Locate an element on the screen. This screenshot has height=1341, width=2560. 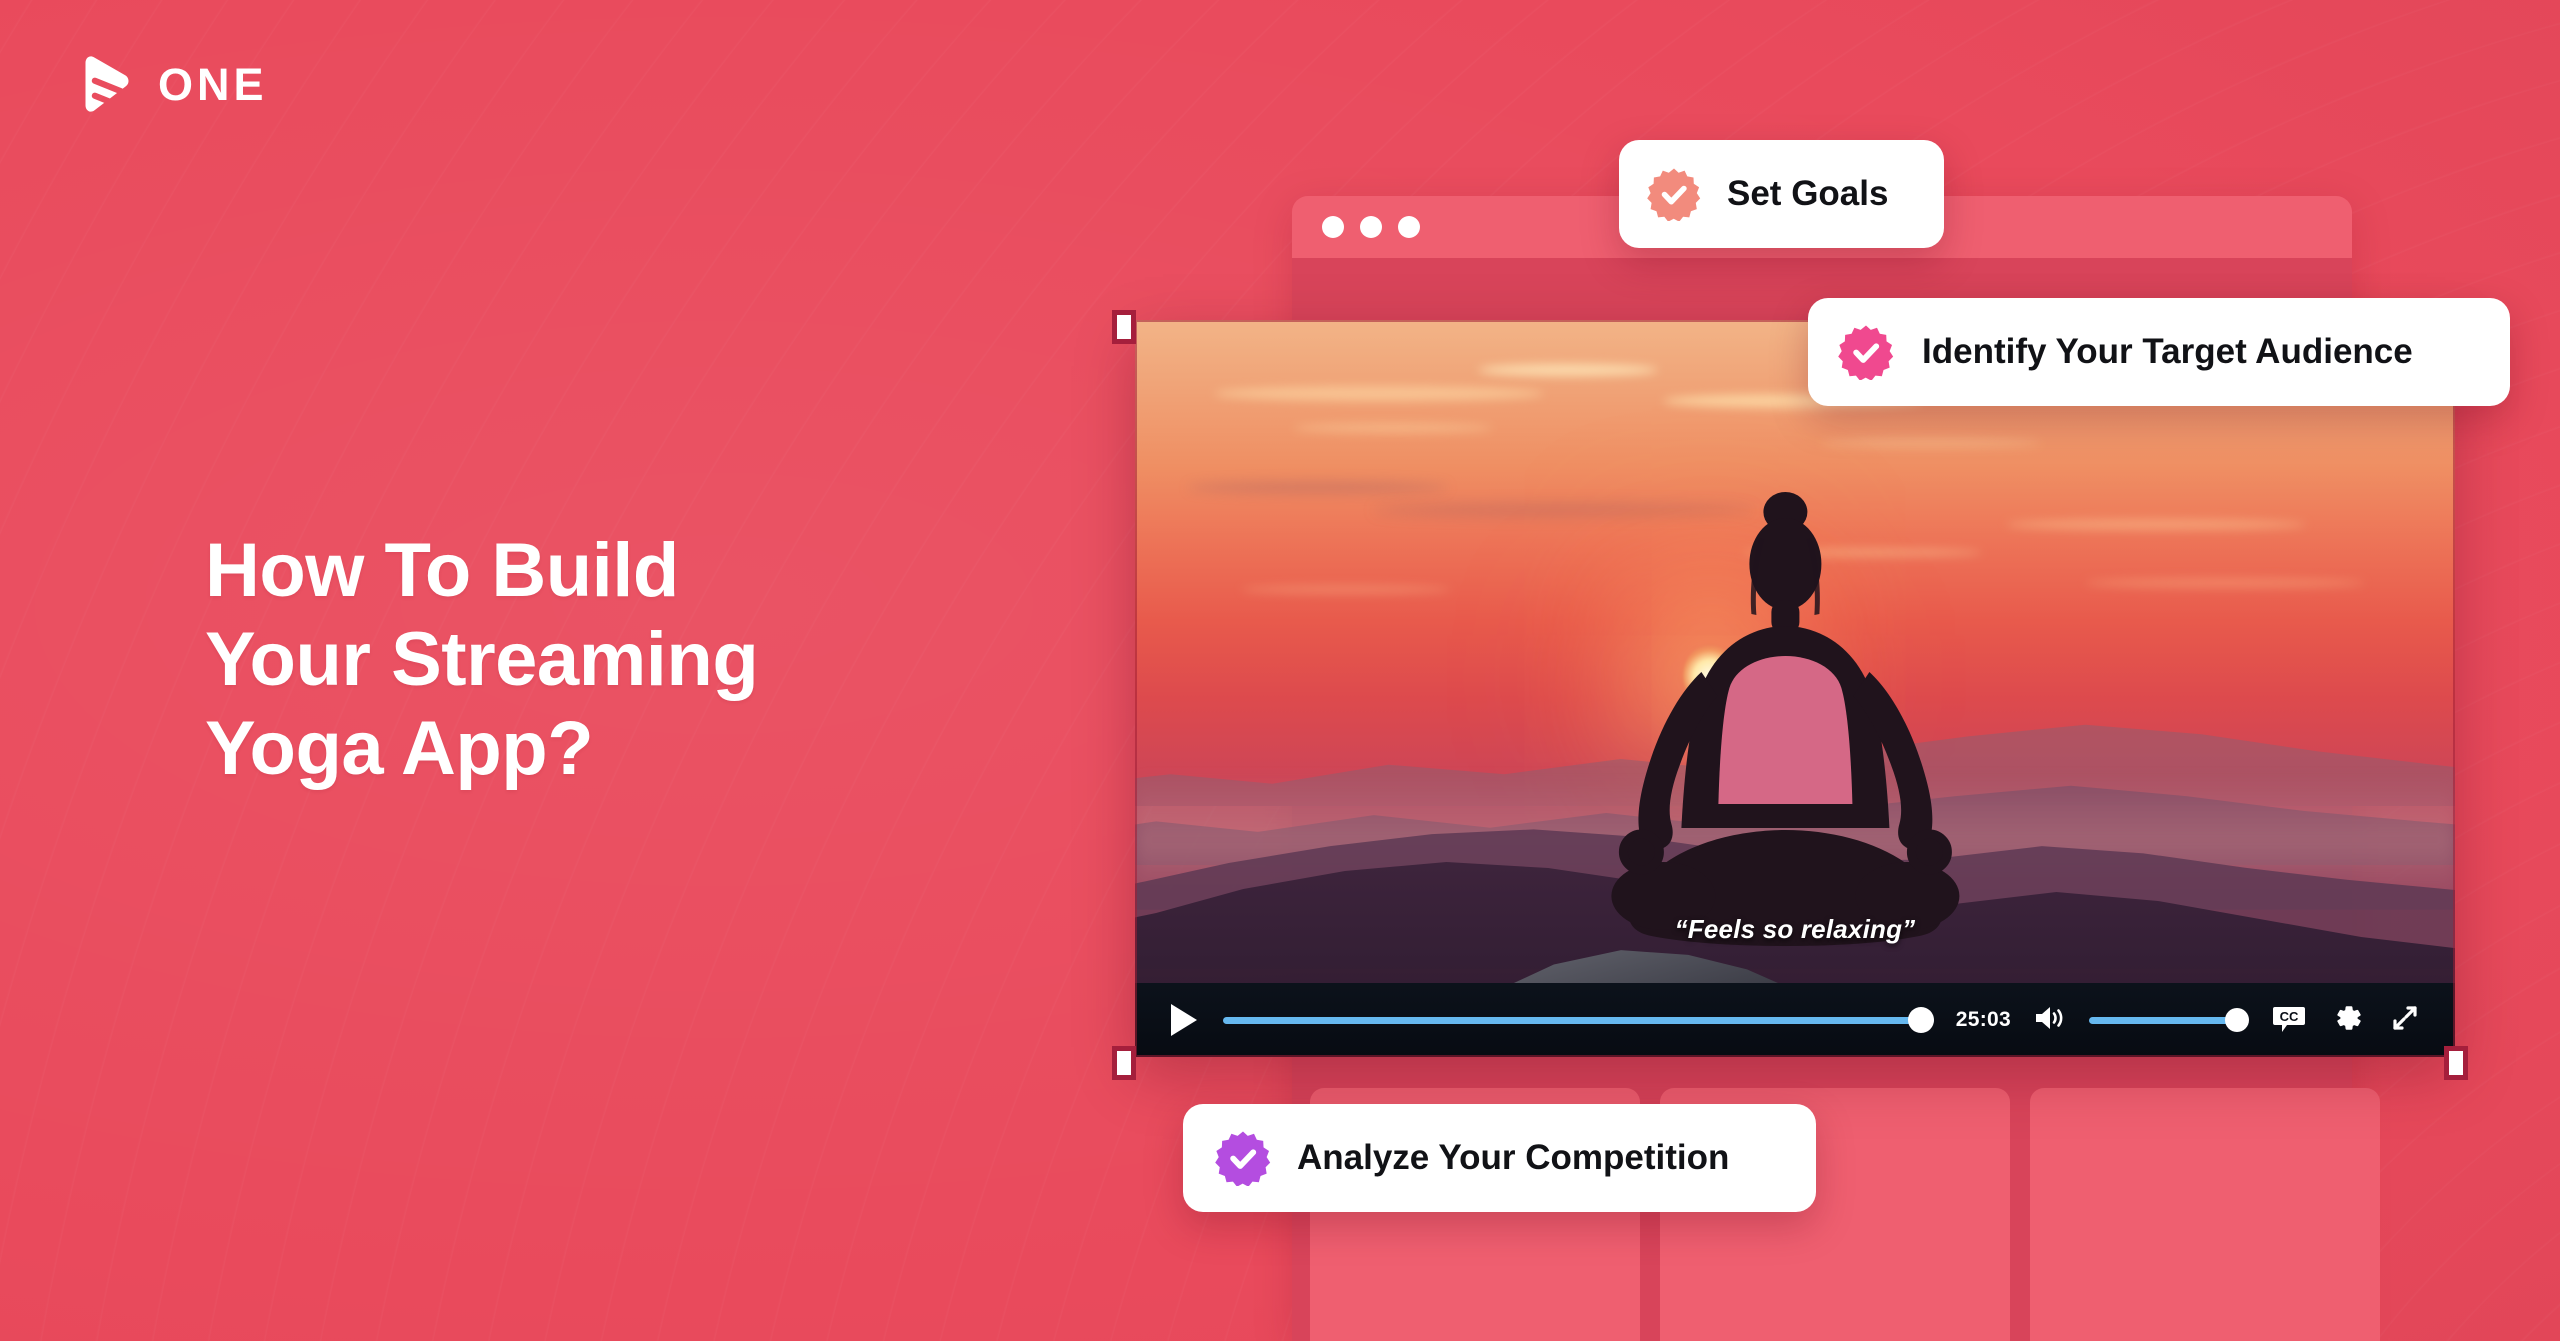
play-stripes-logo-icon is located at coordinates (104, 84).